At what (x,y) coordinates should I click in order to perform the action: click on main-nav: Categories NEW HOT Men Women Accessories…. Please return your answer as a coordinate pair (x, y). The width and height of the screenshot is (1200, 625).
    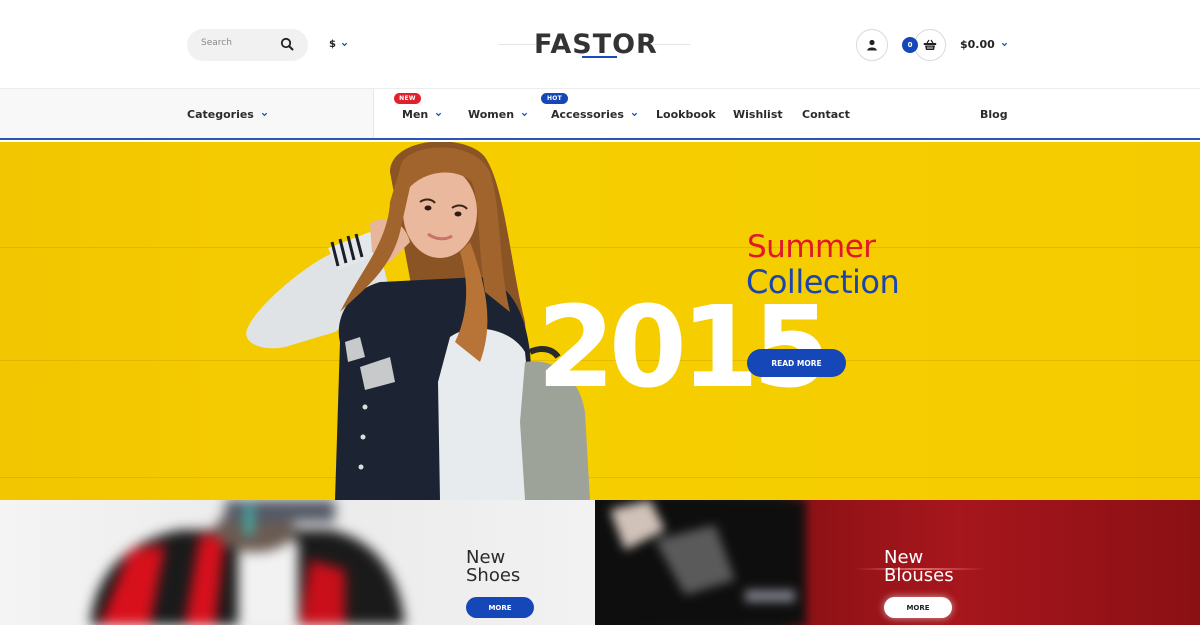
    Looking at the image, I should click on (600, 114).